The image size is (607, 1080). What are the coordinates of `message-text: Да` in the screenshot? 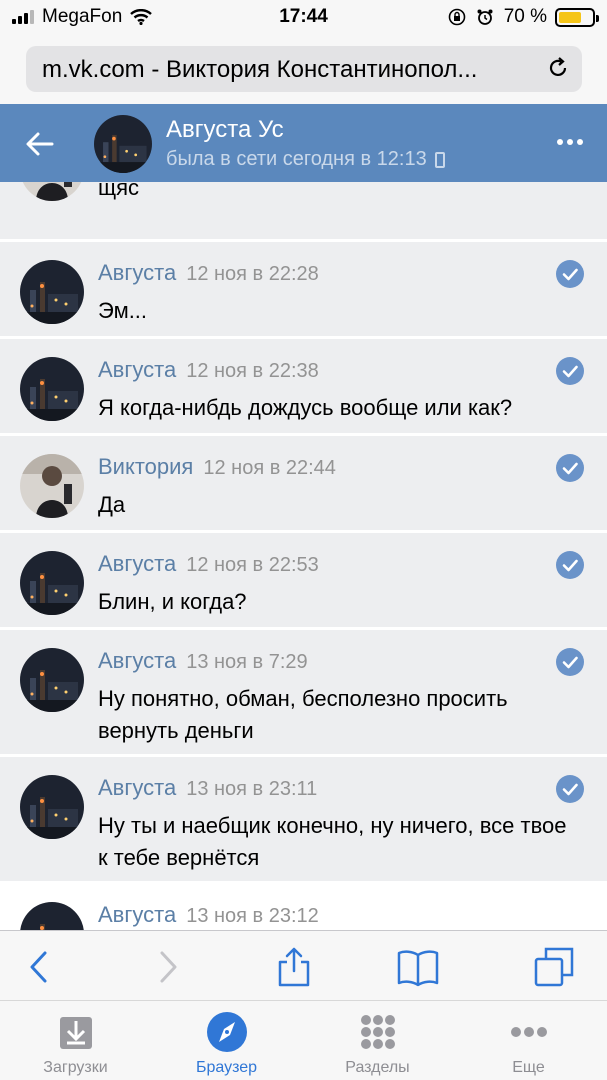 It's located at (112, 504).